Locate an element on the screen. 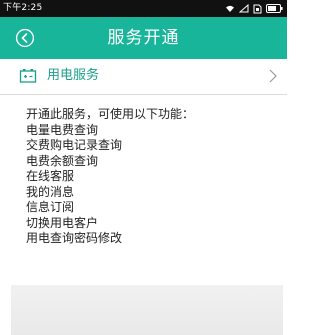 The image size is (320, 335). service-label: 用电服务 is located at coordinates (73, 75).